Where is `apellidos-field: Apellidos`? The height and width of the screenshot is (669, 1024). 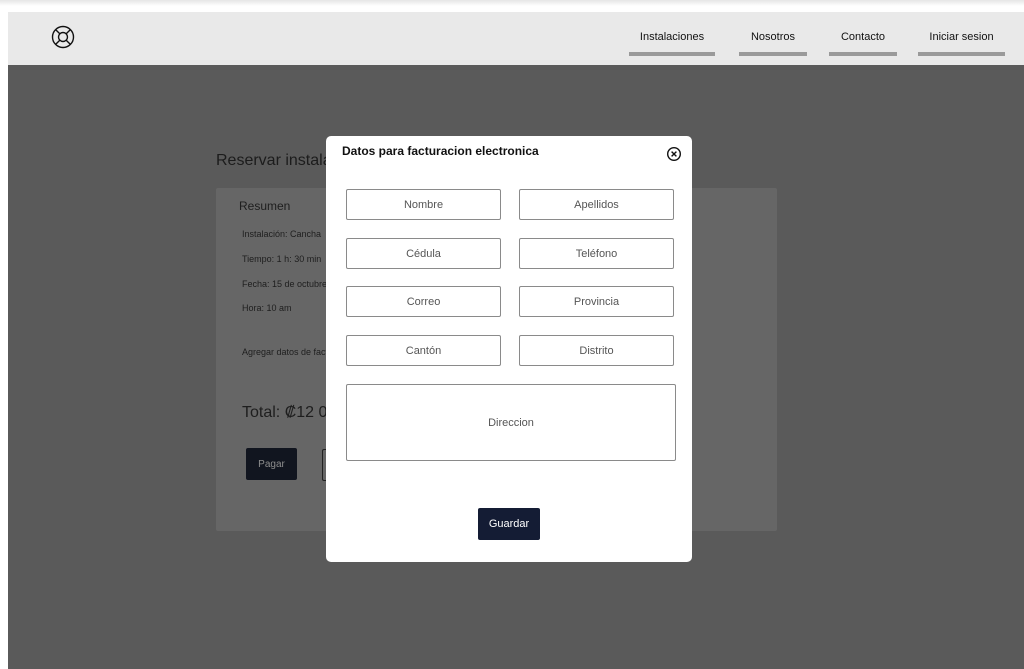
apellidos-field: Apellidos is located at coordinates (596, 204).